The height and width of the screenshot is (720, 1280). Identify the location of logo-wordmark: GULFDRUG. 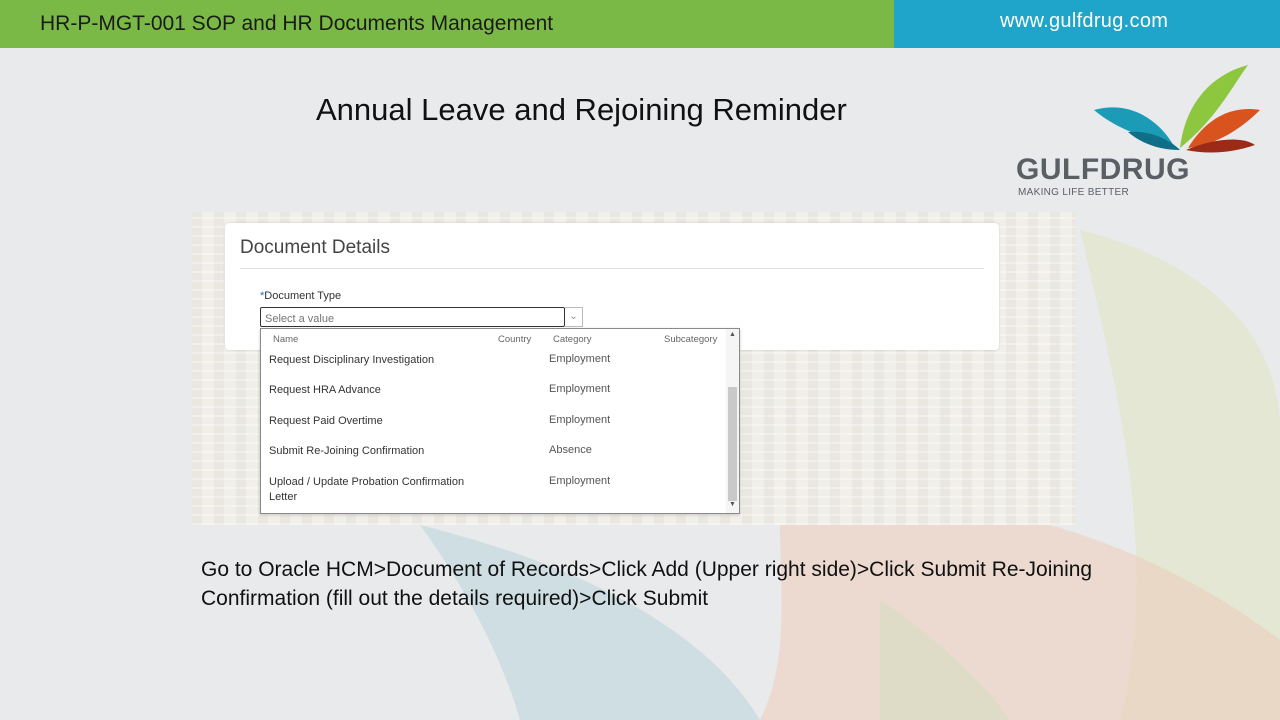
(1103, 169).